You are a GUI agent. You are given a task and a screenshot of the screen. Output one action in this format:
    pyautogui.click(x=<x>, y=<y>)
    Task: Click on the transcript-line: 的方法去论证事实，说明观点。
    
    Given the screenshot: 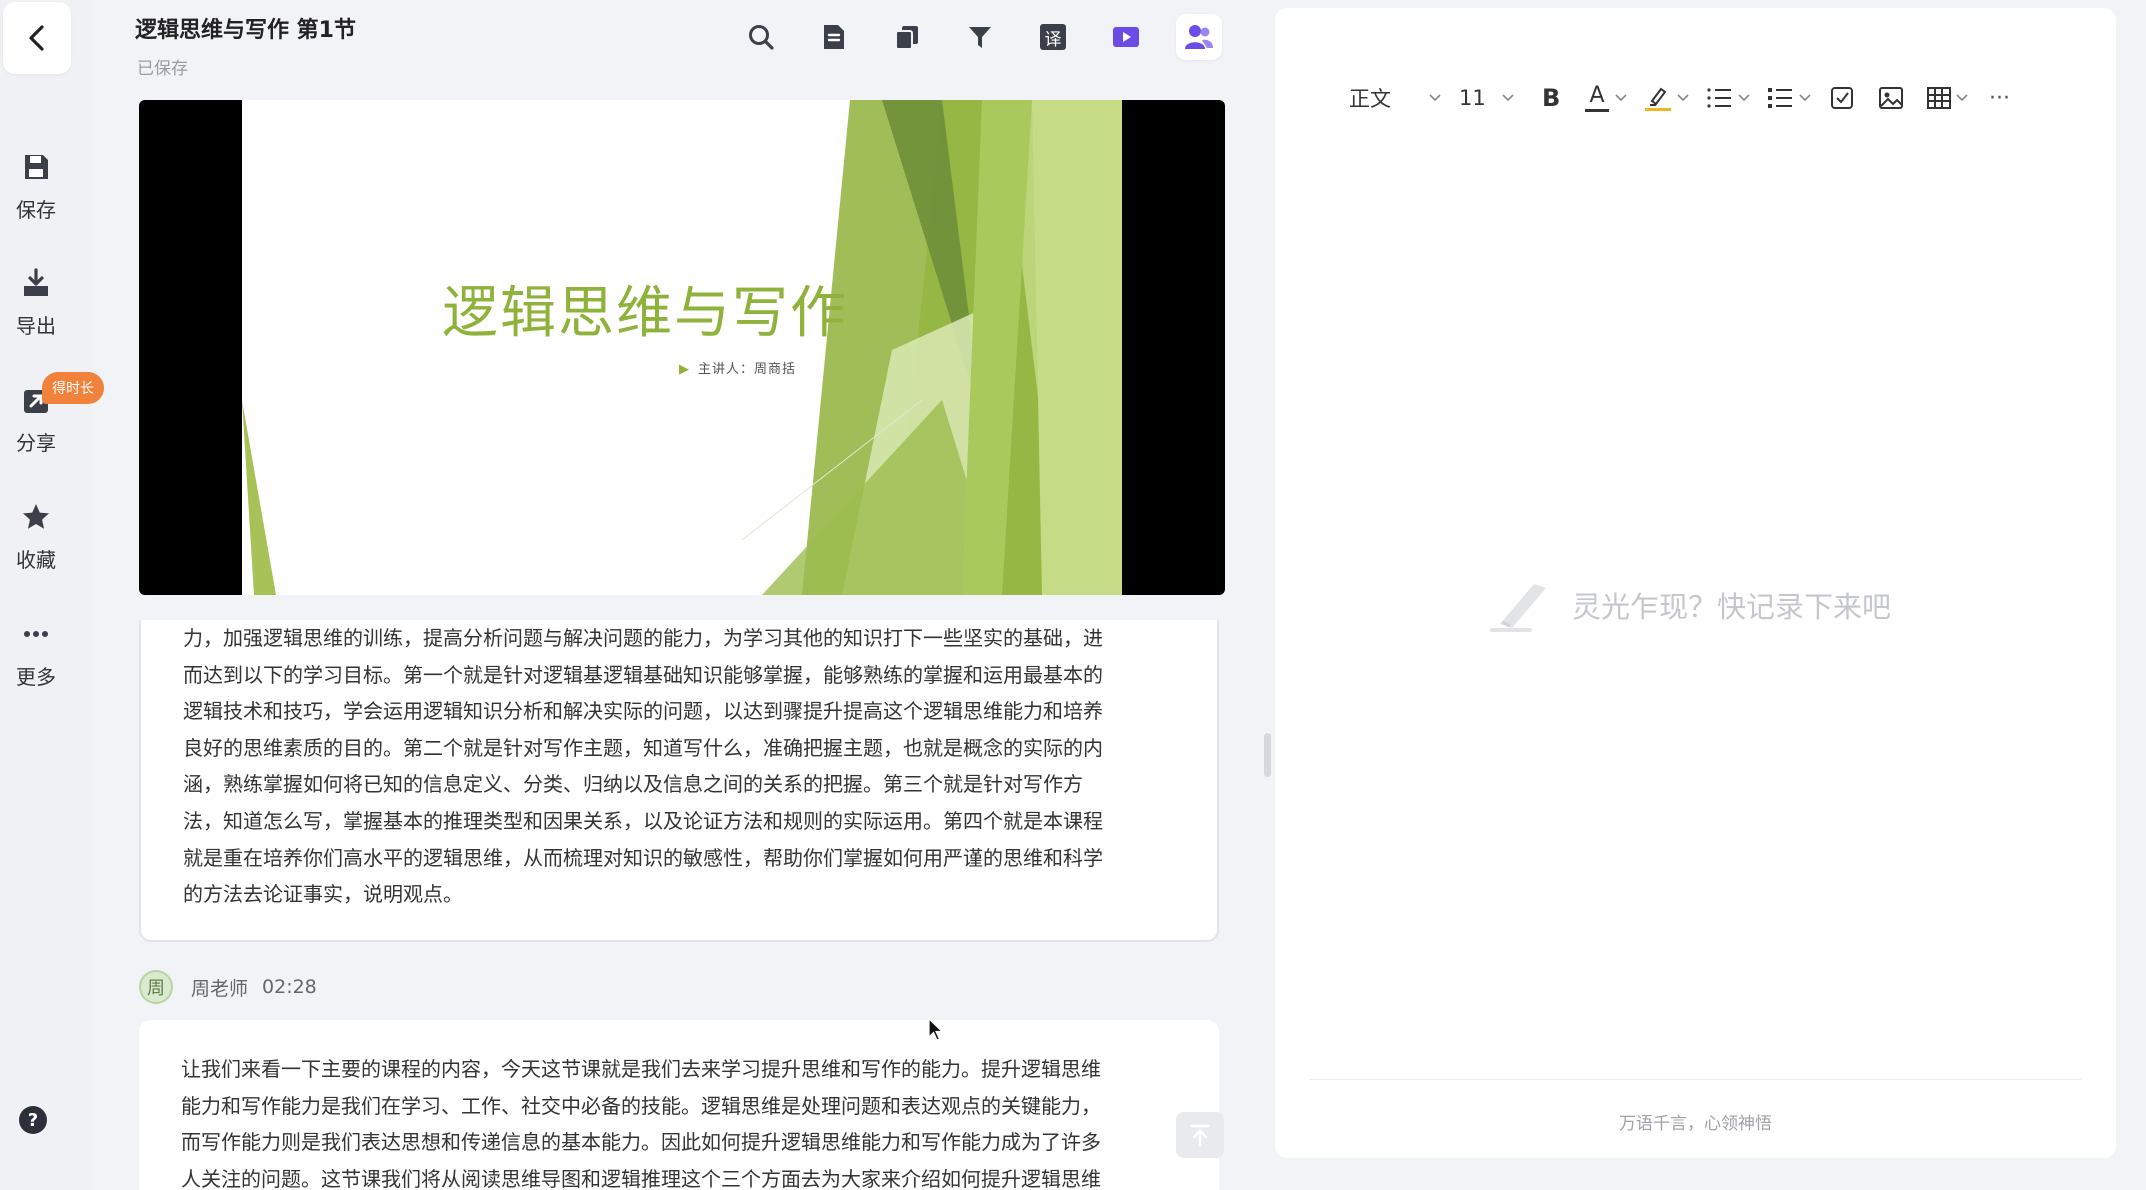 What is the action you would take?
    pyautogui.click(x=323, y=894)
    